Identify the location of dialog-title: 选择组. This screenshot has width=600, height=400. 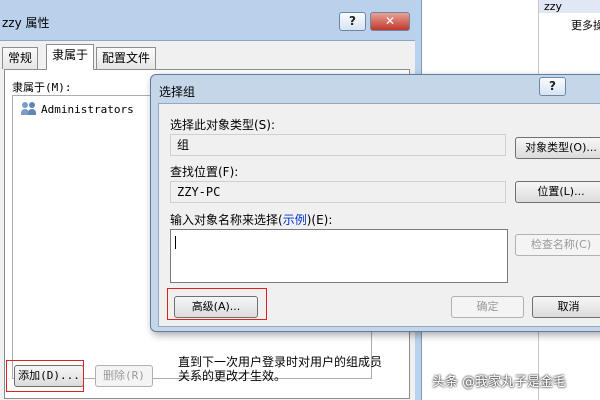
(177, 92).